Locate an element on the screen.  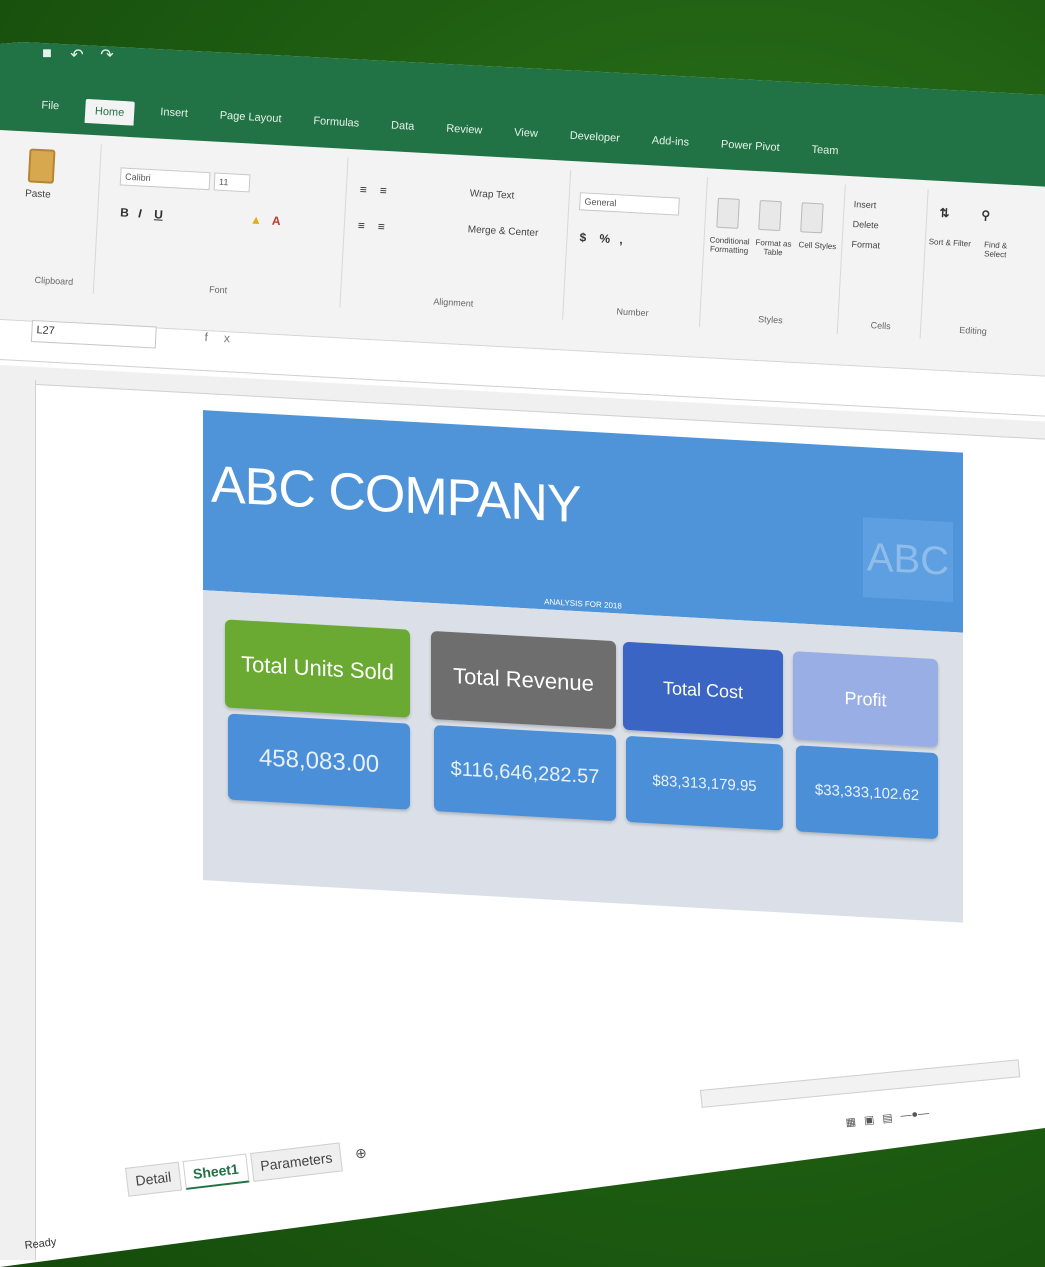
view-controls: ▦ ▣ ▤ —●— is located at coordinates (887, 1118).